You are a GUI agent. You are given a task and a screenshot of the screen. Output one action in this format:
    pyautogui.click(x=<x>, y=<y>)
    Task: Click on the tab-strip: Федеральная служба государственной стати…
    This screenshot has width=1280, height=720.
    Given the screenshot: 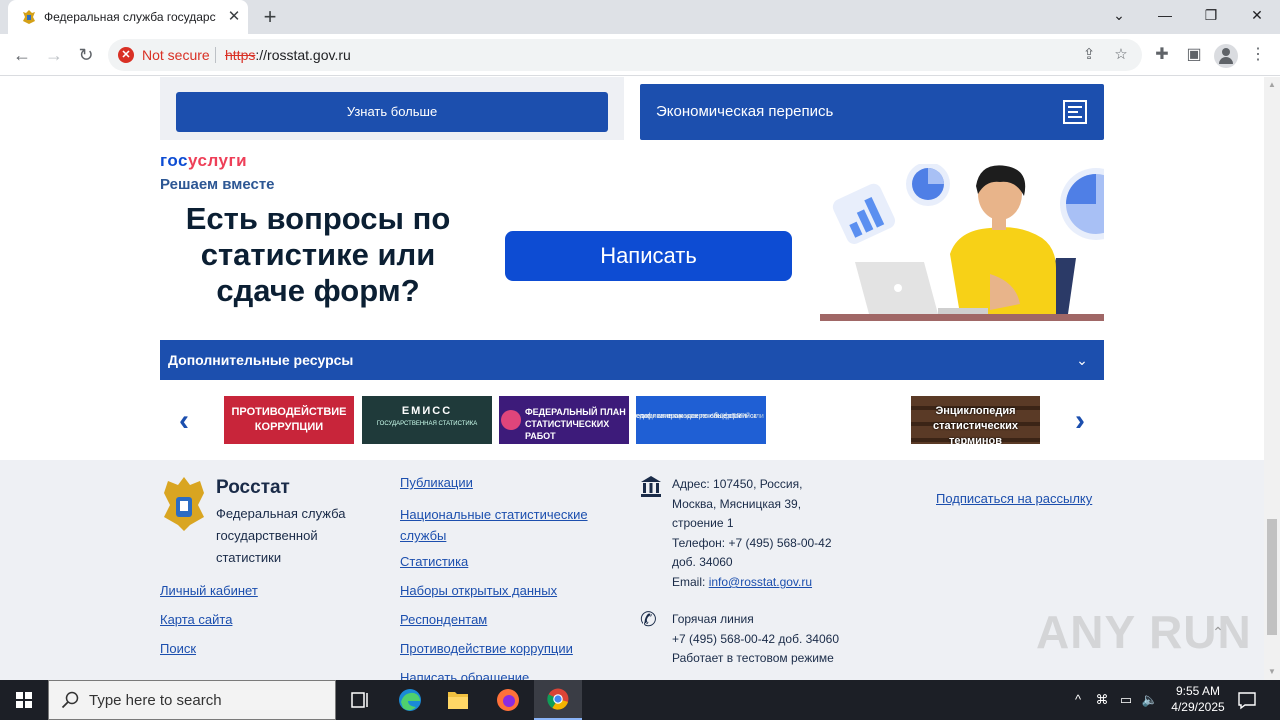 What is the action you would take?
    pyautogui.click(x=640, y=17)
    